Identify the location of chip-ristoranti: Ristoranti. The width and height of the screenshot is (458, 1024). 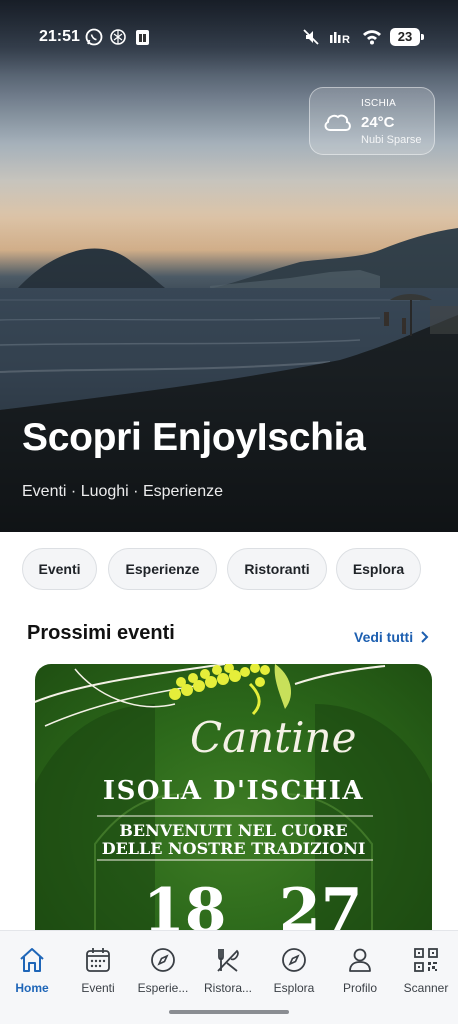
(277, 569).